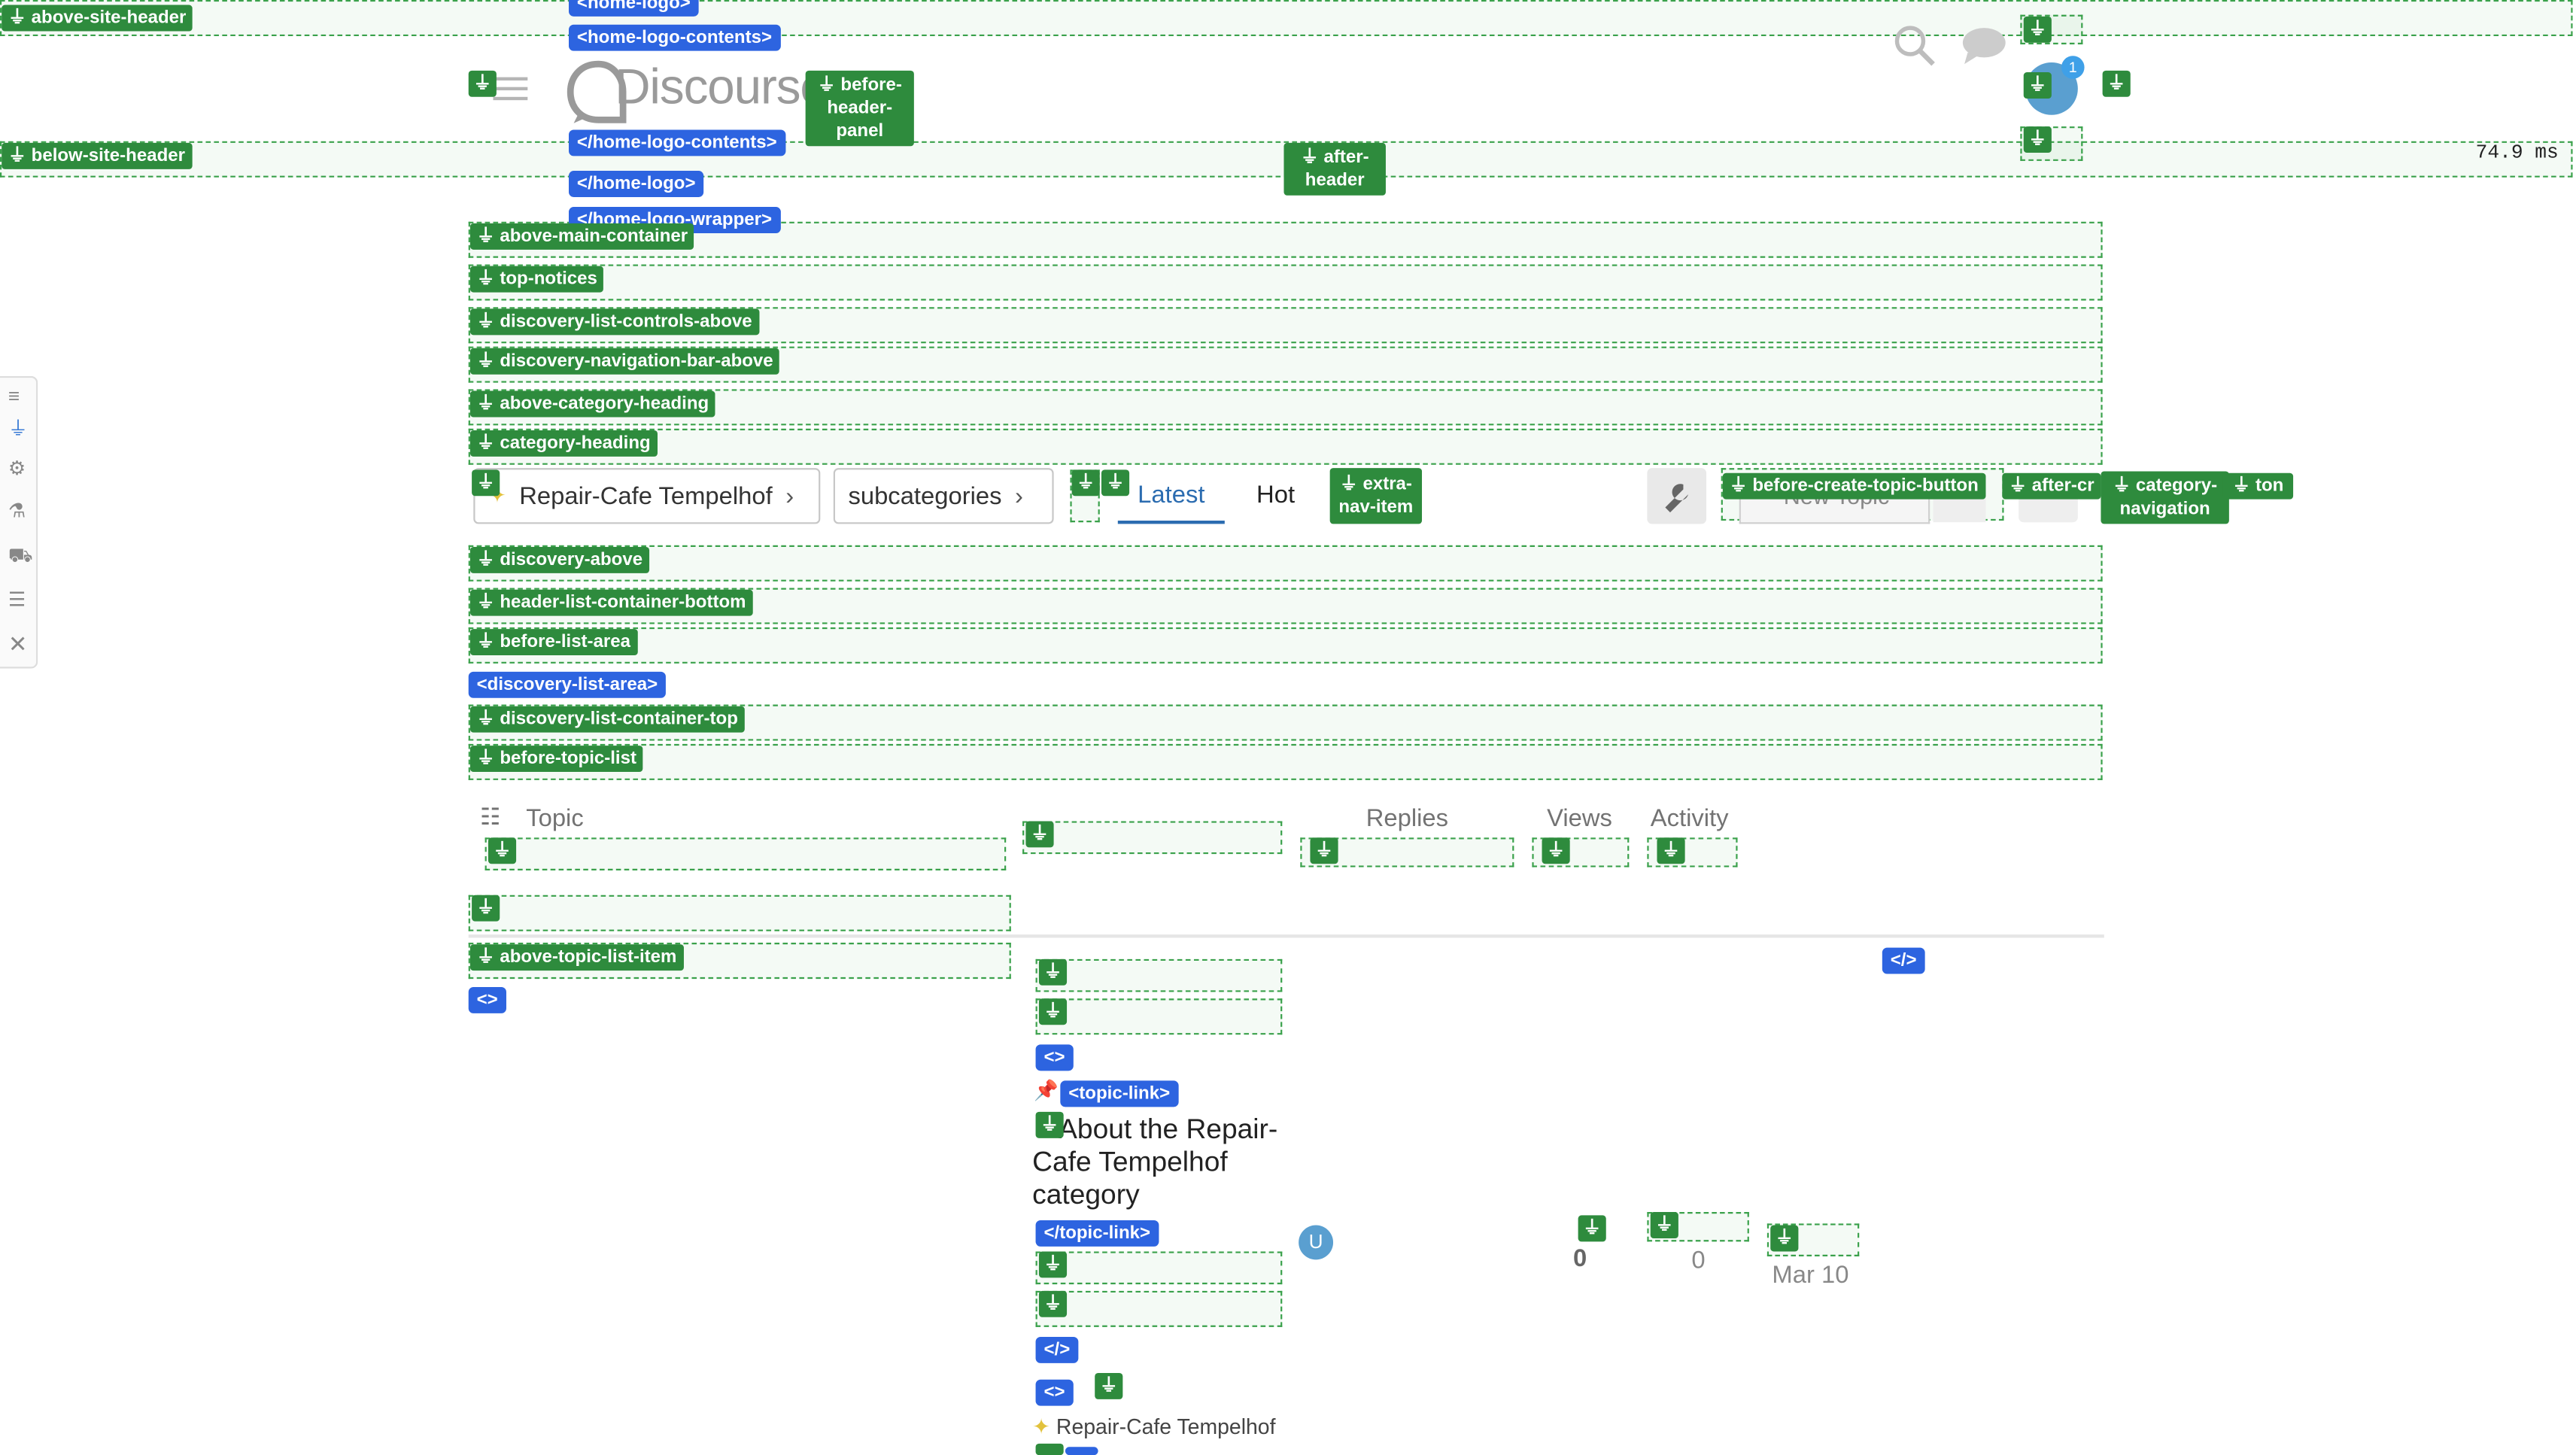 This screenshot has width=2576, height=1455. I want to click on activity-date: Mar 10, so click(1810, 1275).